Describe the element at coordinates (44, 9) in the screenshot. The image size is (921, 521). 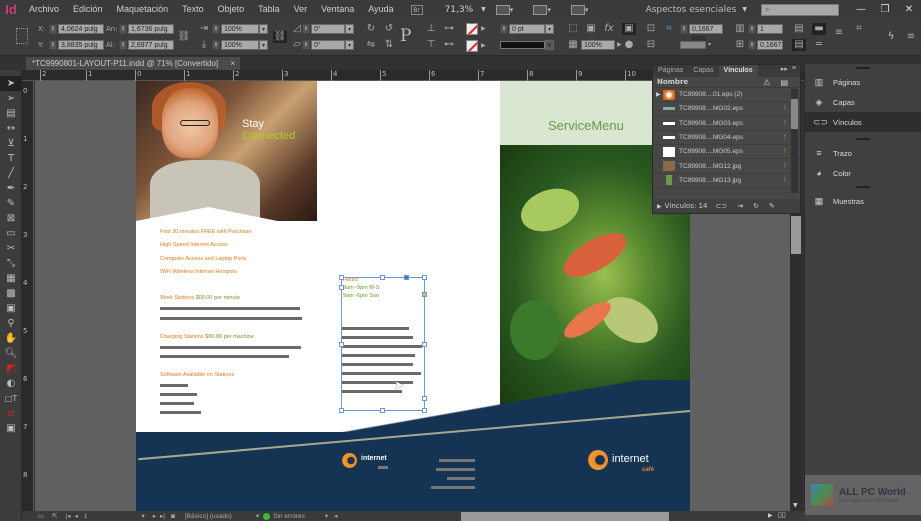
I see `menu-archivo: Archivo` at that location.